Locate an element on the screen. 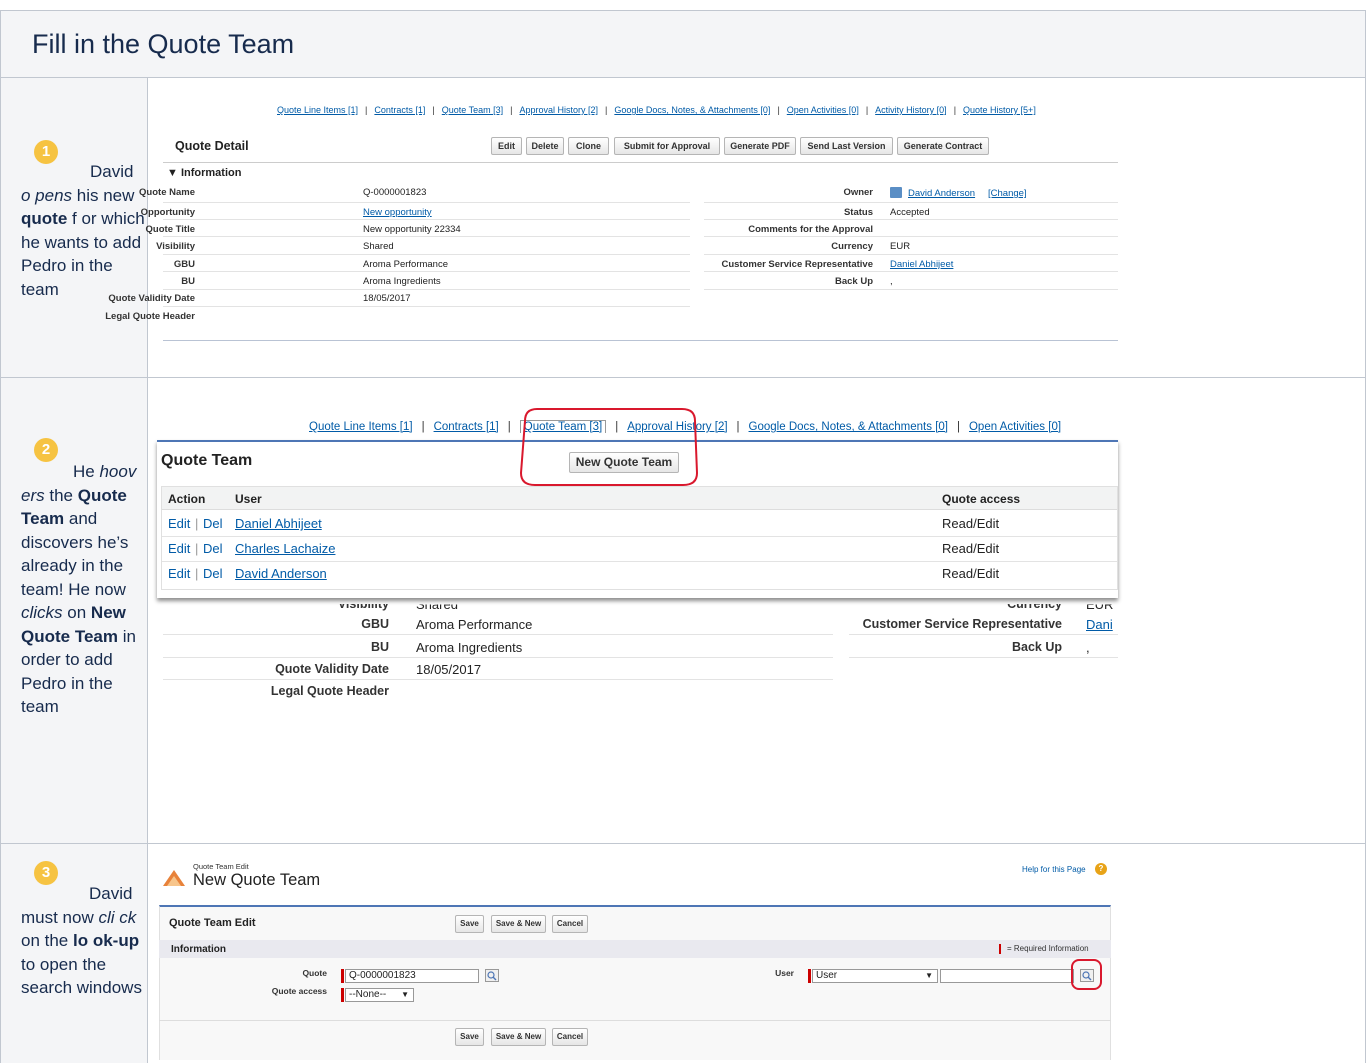 Image resolution: width=1366 pixels, height=1063 pixels. rel-link-quote-team: Quote Team [3] is located at coordinates (472, 110).